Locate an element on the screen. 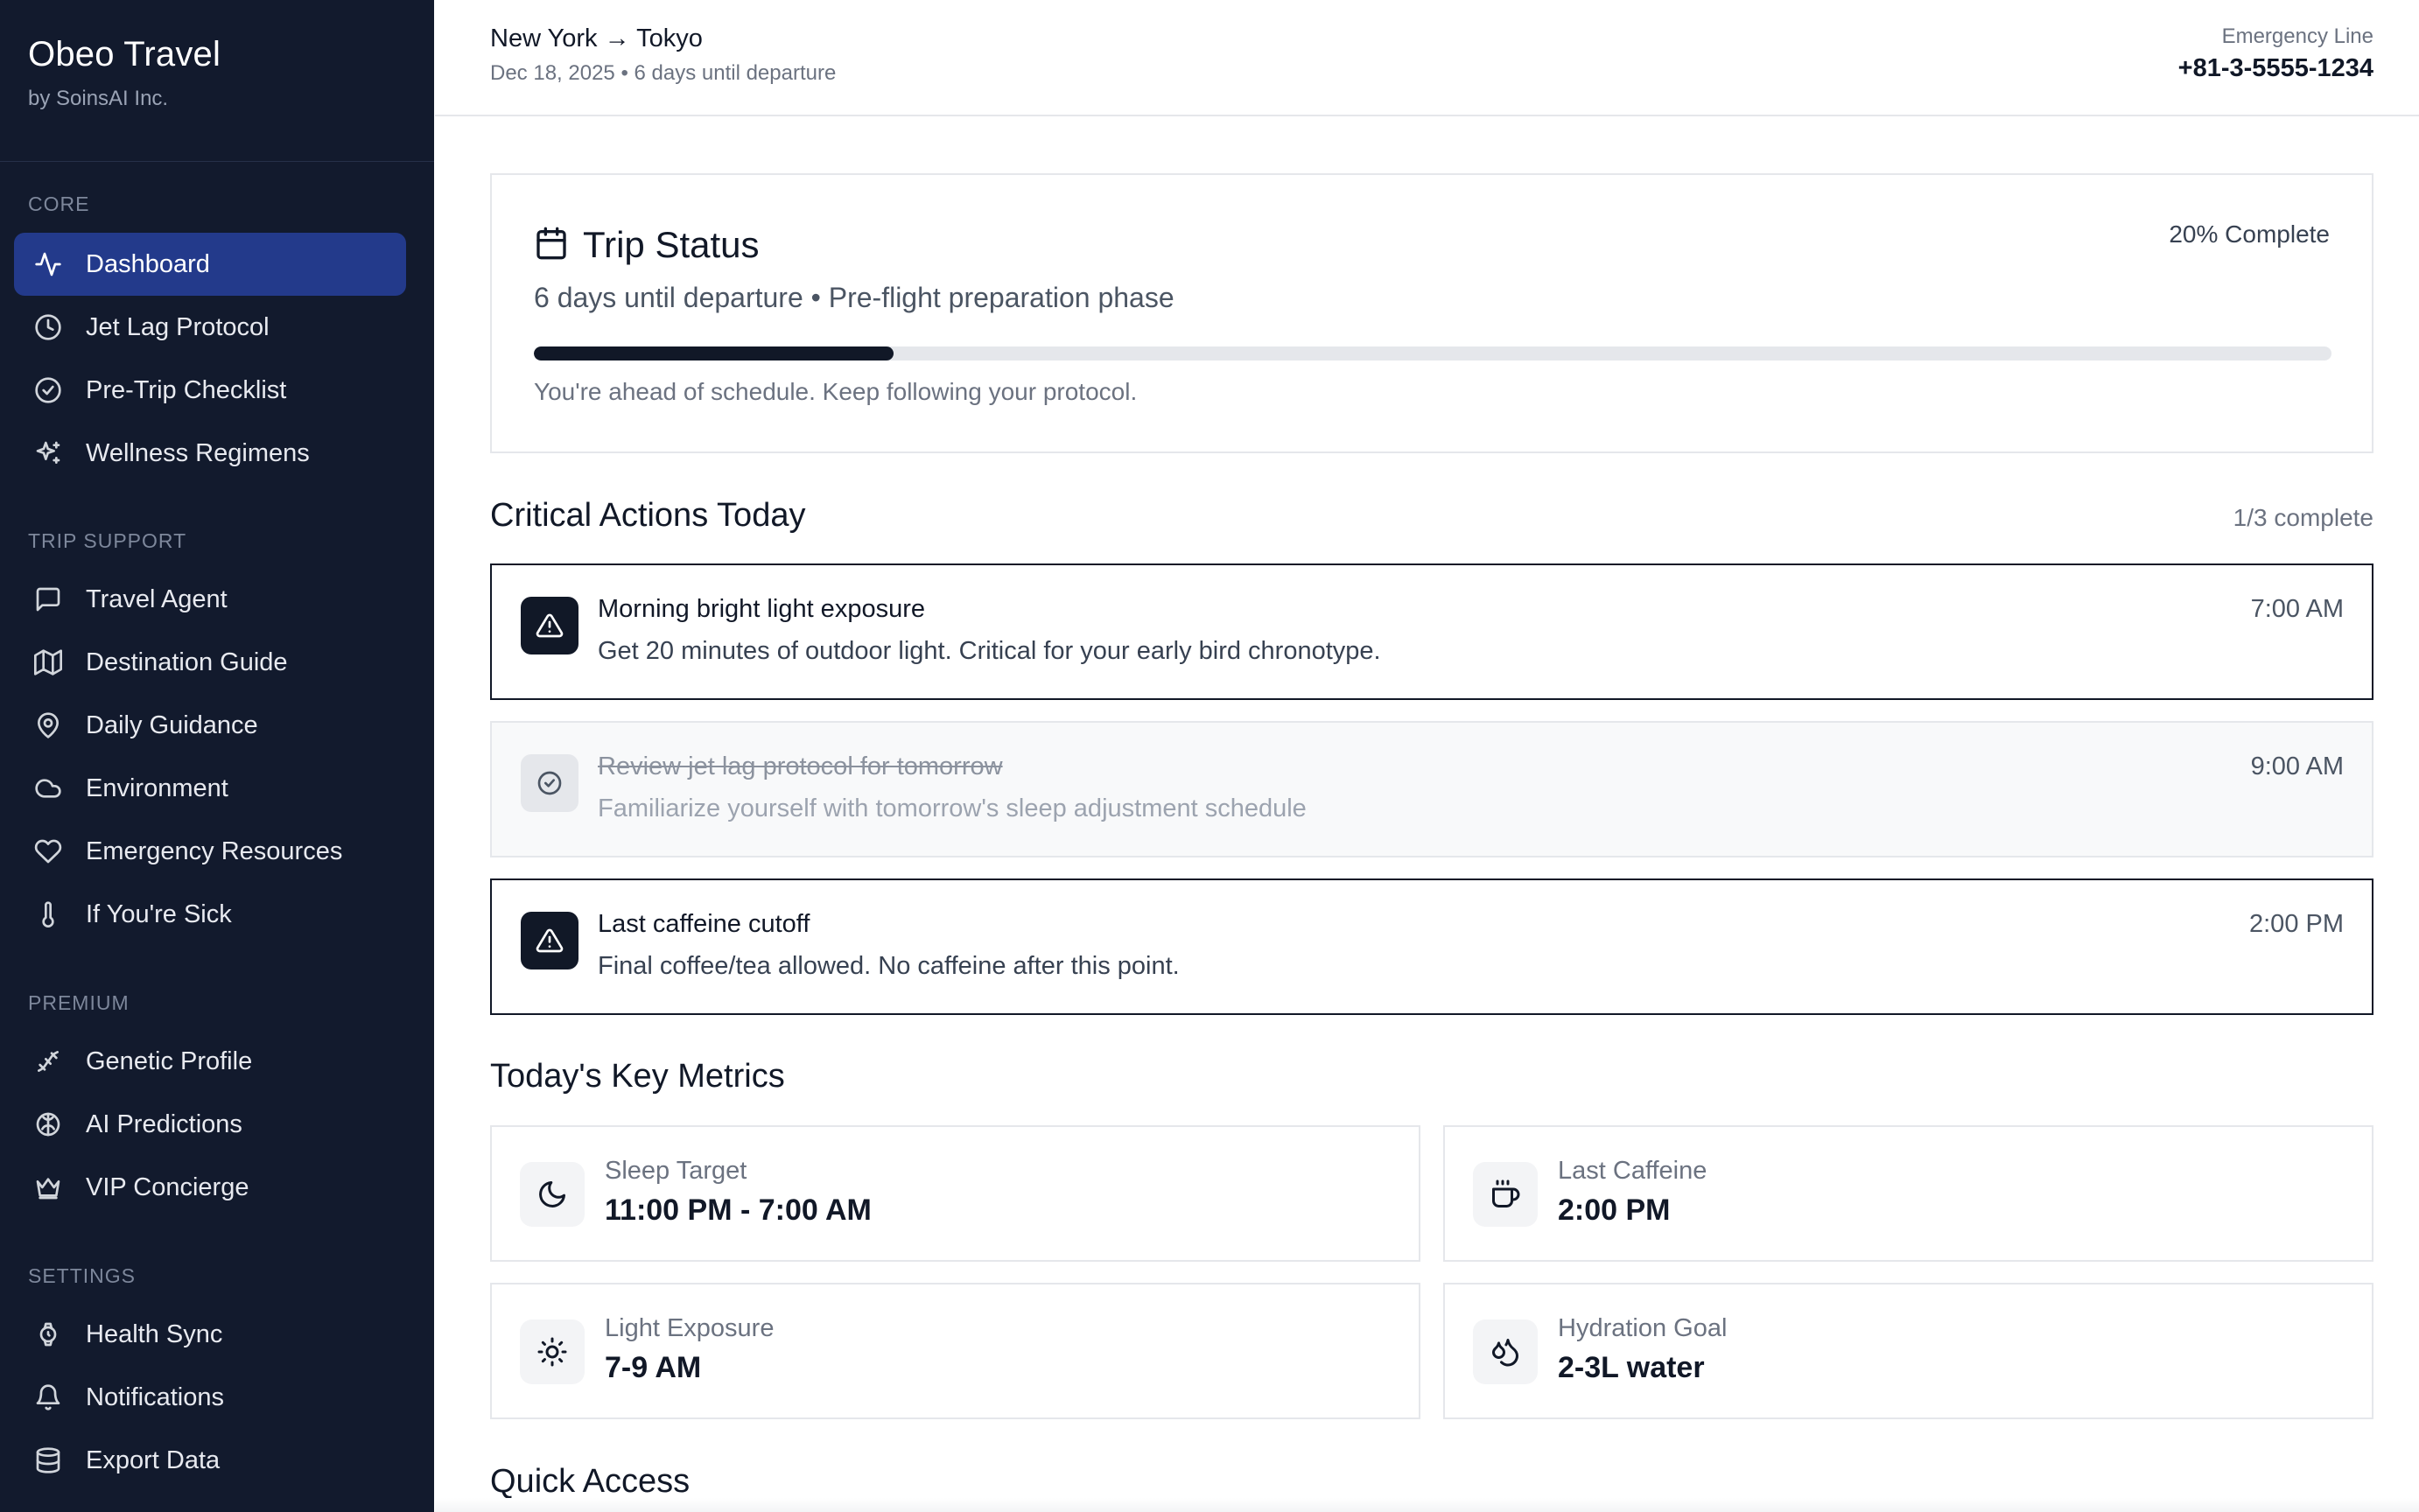  sidebar-item-export-data: Export Data is located at coordinates (210, 1460).